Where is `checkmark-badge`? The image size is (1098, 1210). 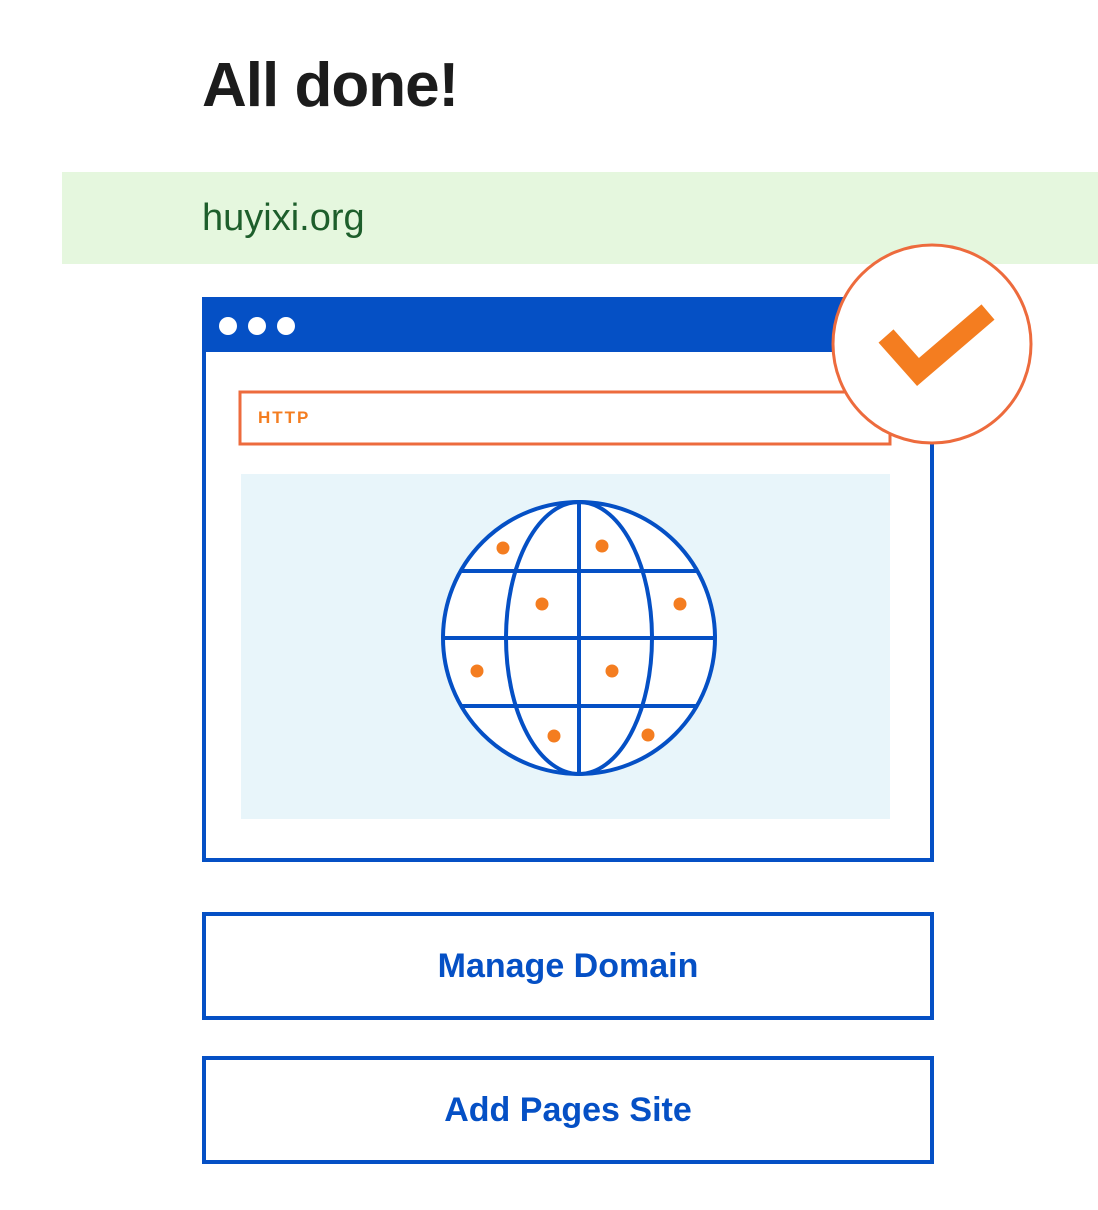 checkmark-badge is located at coordinates (932, 344).